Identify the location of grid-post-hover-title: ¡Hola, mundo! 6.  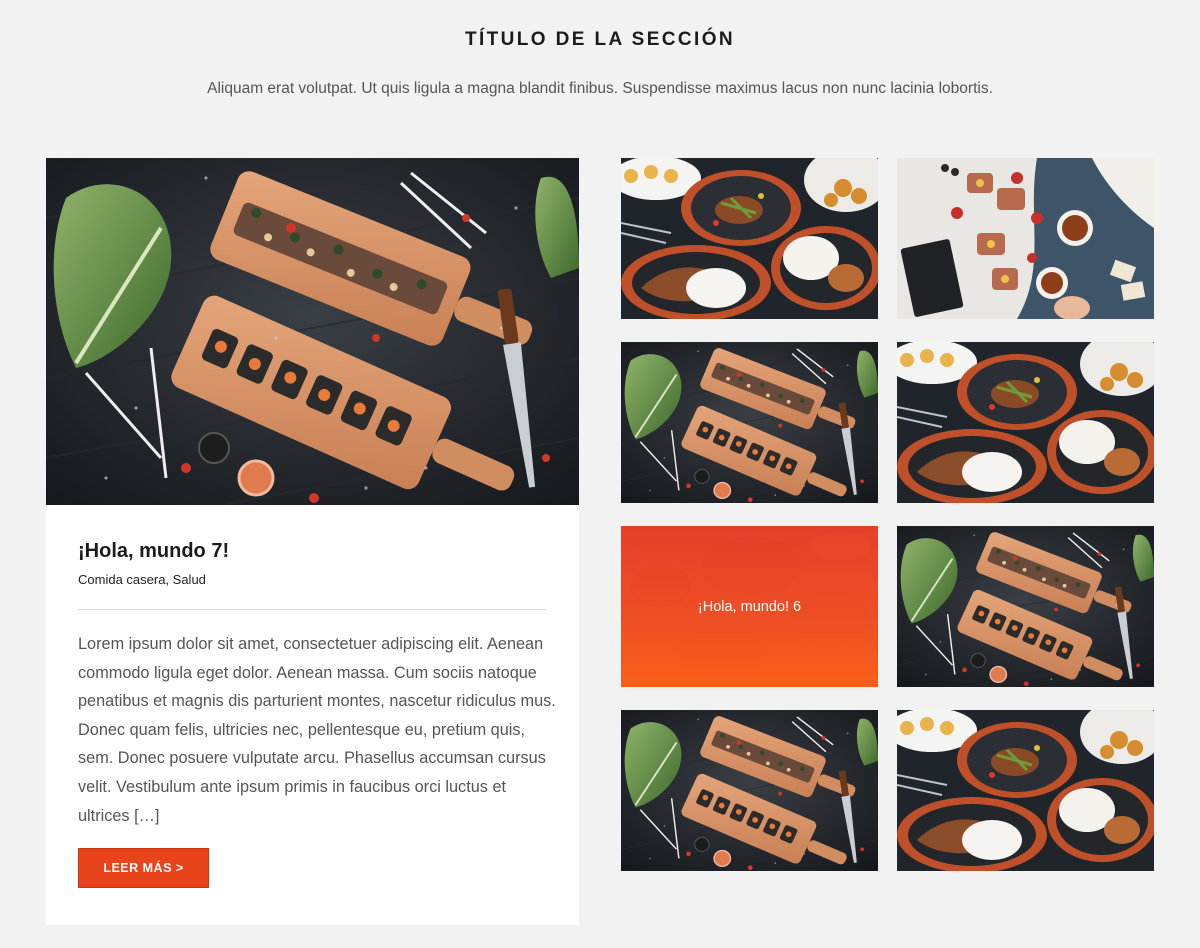
(749, 607).